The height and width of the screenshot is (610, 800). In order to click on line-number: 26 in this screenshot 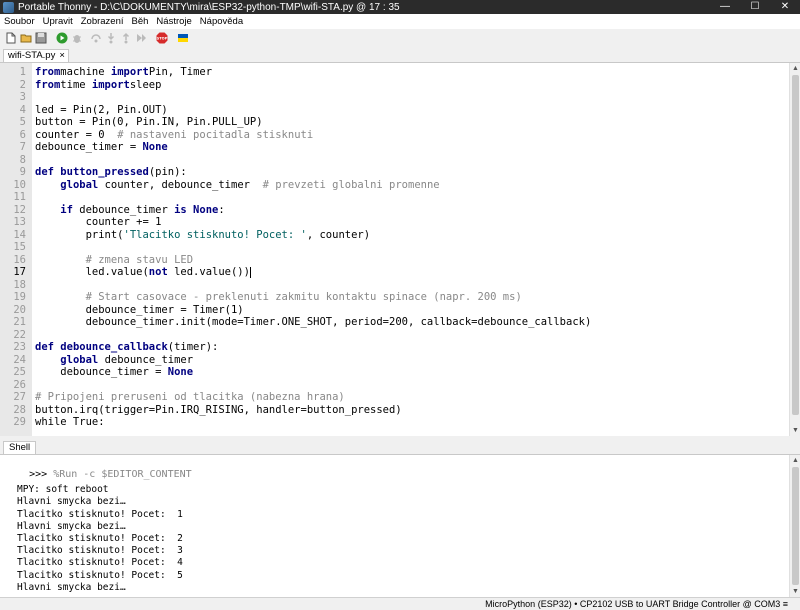, I will do `click(19, 384)`.